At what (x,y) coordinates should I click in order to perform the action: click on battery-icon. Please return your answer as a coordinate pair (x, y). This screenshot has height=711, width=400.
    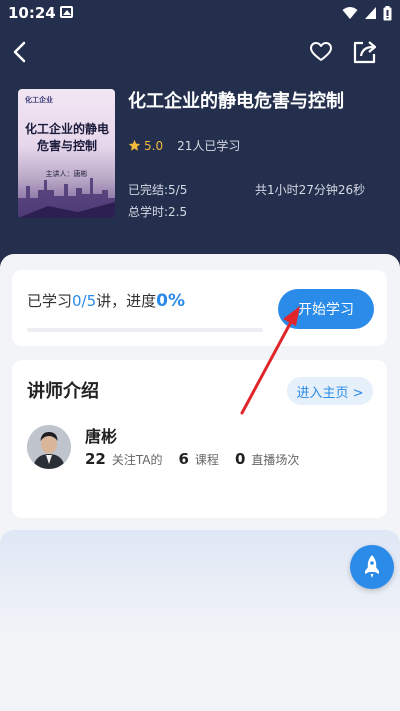
    Looking at the image, I should click on (387, 12).